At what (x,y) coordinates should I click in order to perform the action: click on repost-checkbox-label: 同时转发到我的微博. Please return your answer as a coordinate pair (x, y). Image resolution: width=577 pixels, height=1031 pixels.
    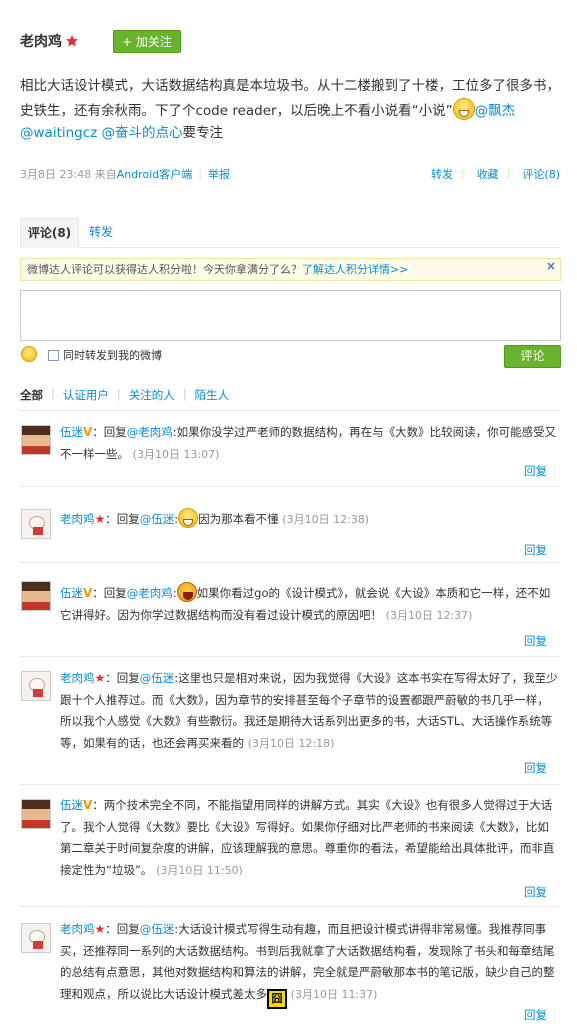
    Looking at the image, I should click on (112, 355).